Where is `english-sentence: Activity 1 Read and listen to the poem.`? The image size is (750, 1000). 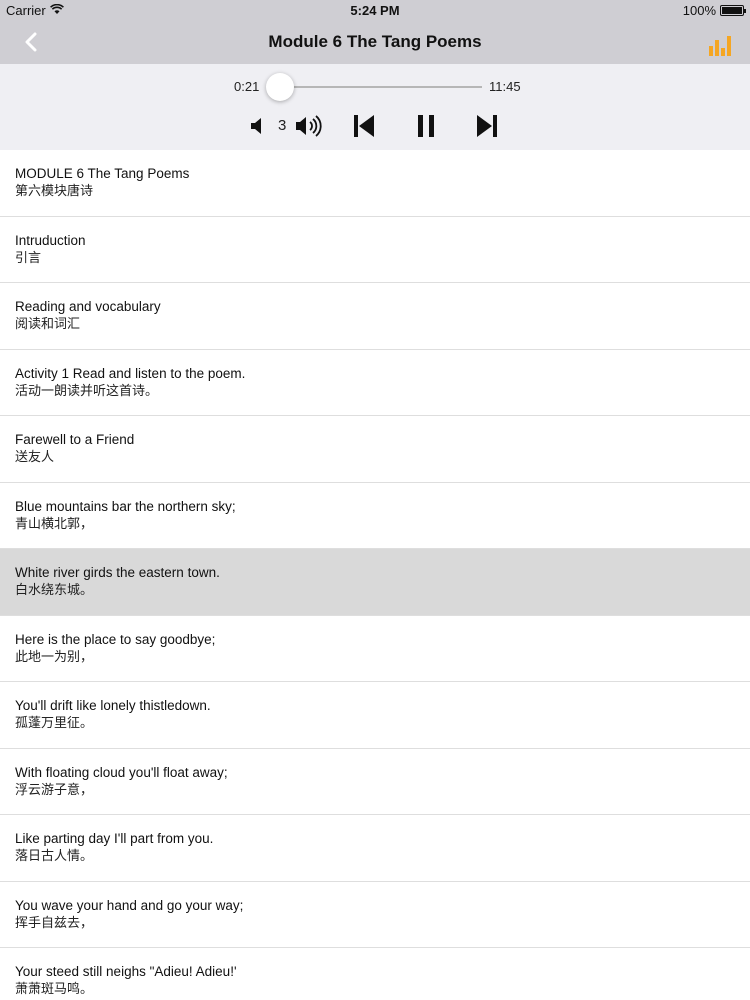 english-sentence: Activity 1 Read and listen to the poem. is located at coordinates (130, 373).